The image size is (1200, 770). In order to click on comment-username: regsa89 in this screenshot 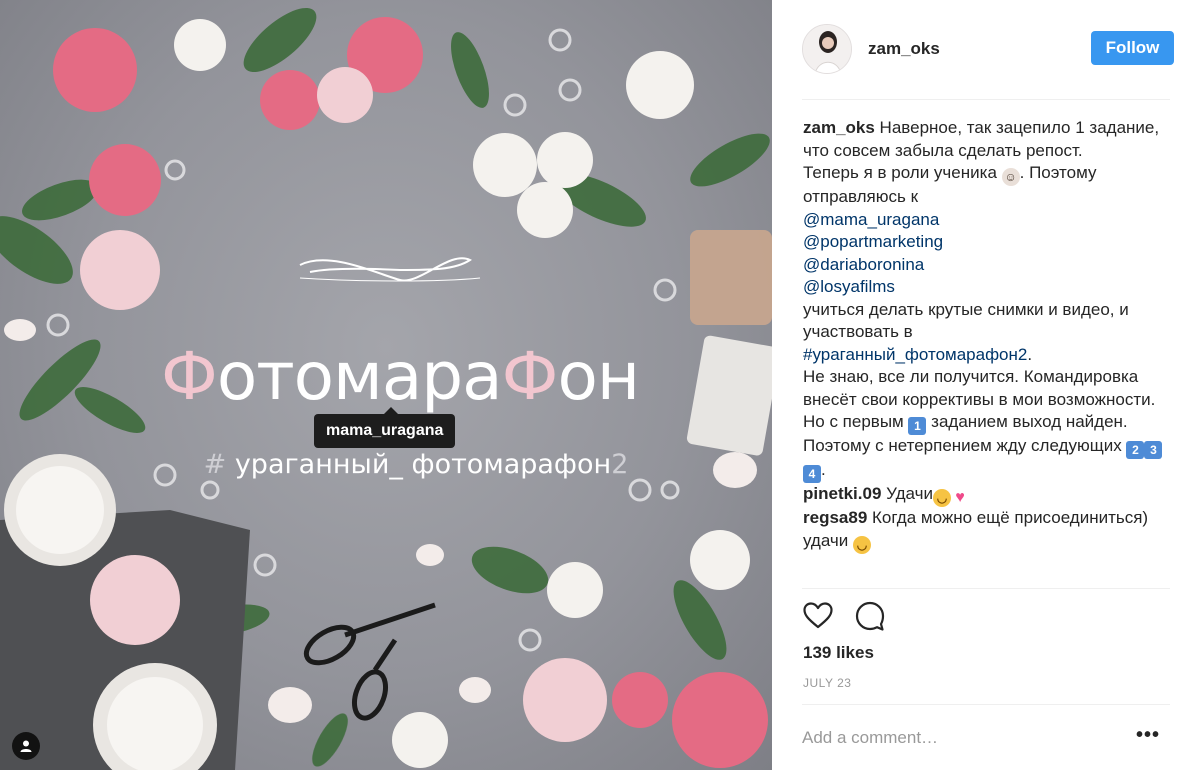, I will do `click(835, 517)`.